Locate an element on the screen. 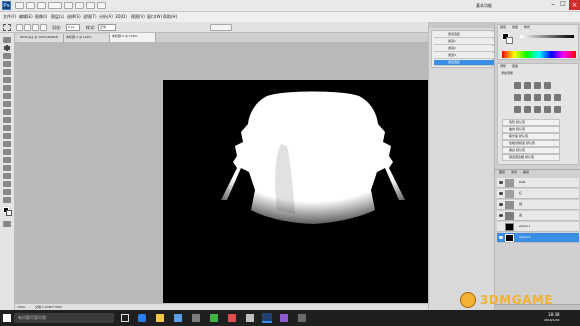 The image size is (580, 326). new-selection-button is located at coordinates (19, 27).